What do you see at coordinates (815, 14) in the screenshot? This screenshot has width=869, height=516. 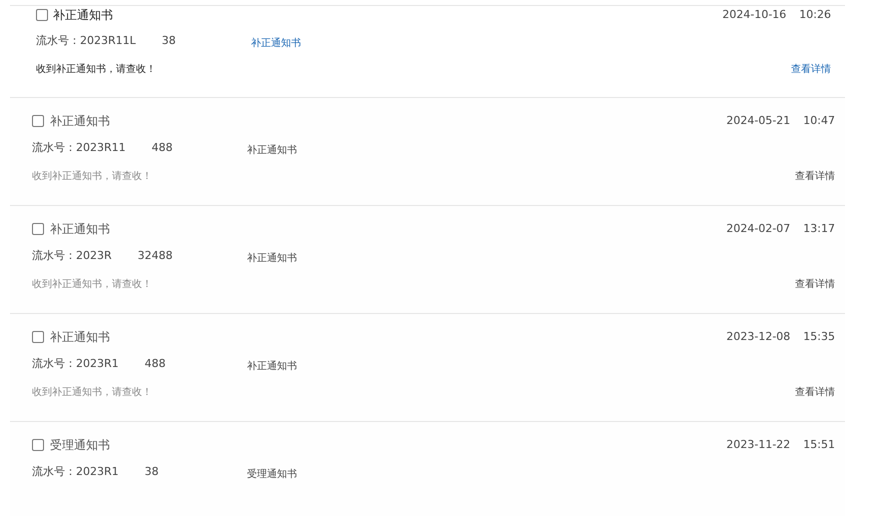 I see `notice-time: 10:26` at bounding box center [815, 14].